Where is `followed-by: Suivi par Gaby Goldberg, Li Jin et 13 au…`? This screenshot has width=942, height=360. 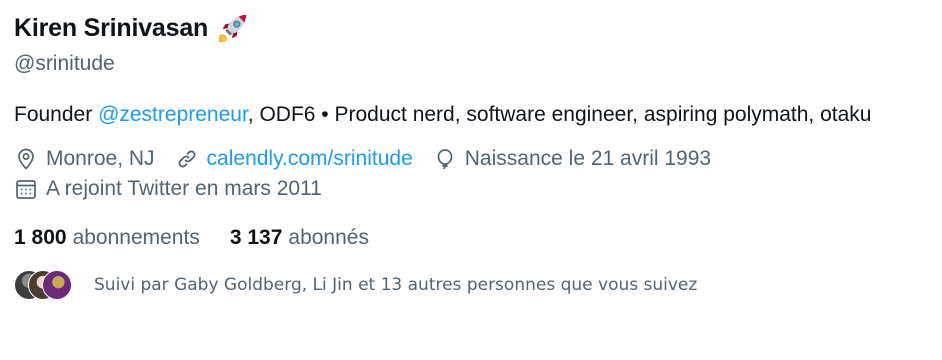
followed-by: Suivi par Gaby Goldberg, Li Jin et 13 au… is located at coordinates (471, 285).